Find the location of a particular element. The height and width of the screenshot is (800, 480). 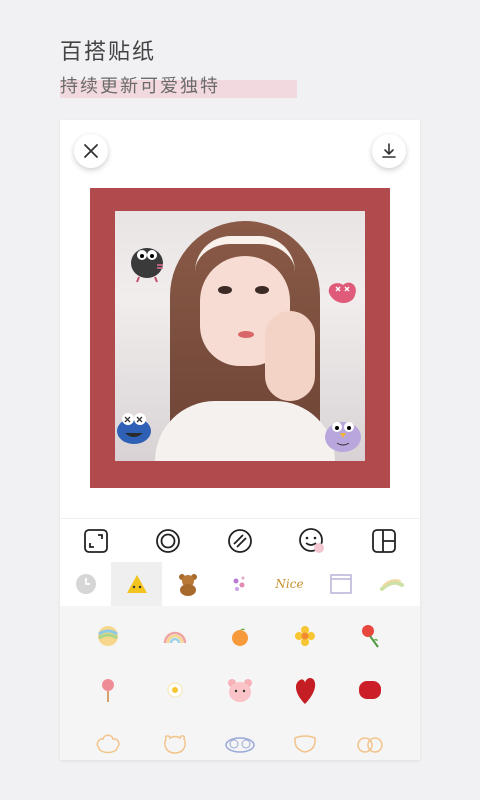

brush-stroke-sticker is located at coordinates (391, 585).